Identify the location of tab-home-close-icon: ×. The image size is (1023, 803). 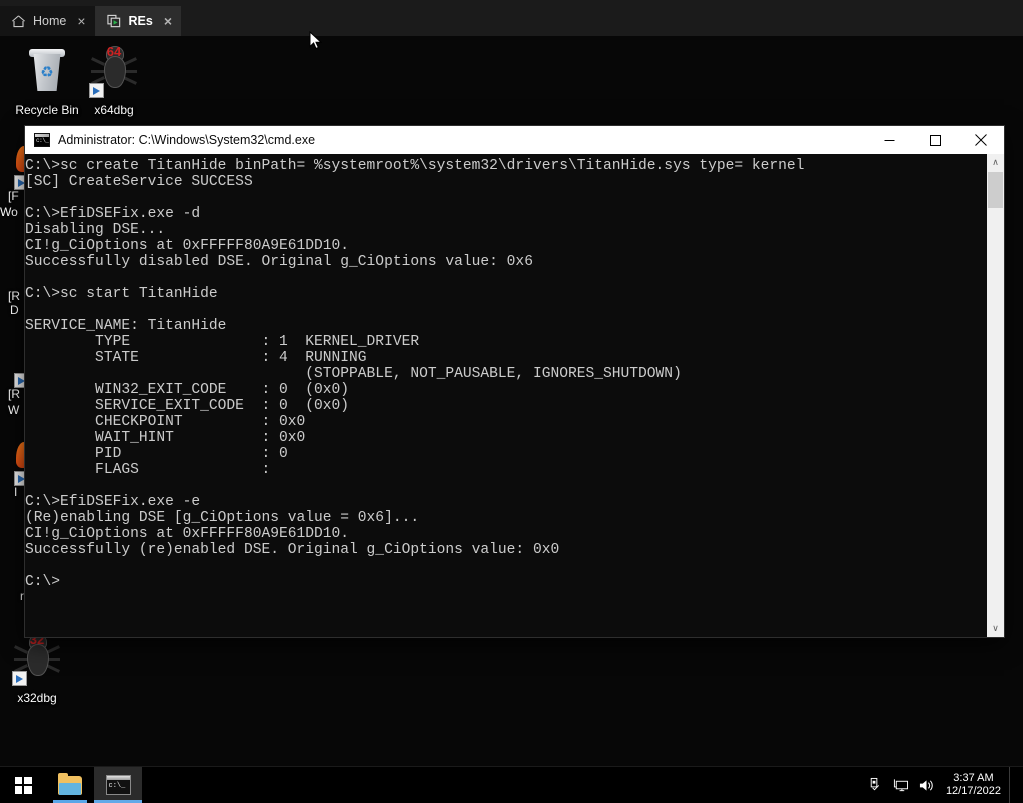
(81, 21).